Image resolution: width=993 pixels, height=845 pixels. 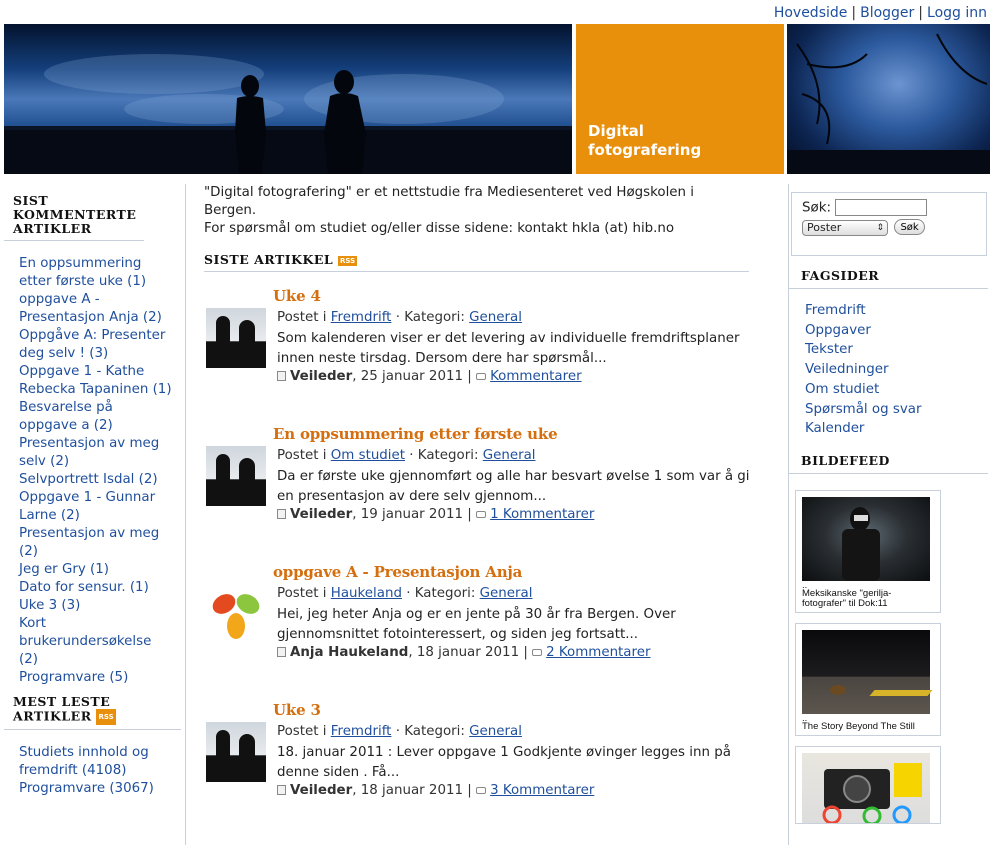 What do you see at coordinates (96, 762) in the screenshot?
I see `most-read-link: Studiets innhold og fremdrift (4108)` at bounding box center [96, 762].